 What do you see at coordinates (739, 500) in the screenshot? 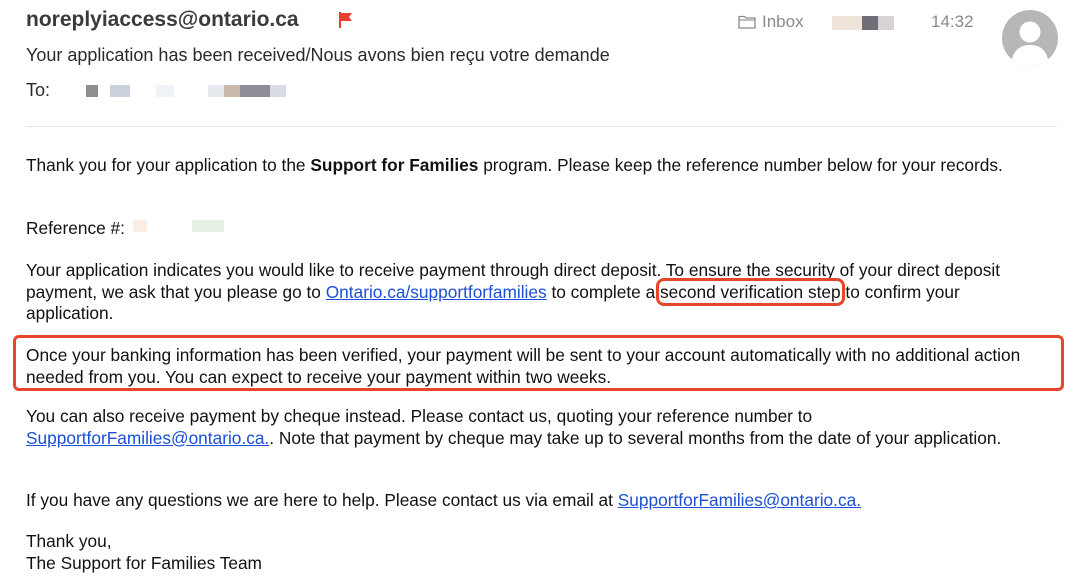
I see `contact-email-link: SupportforFamilies@ontario.ca.` at bounding box center [739, 500].